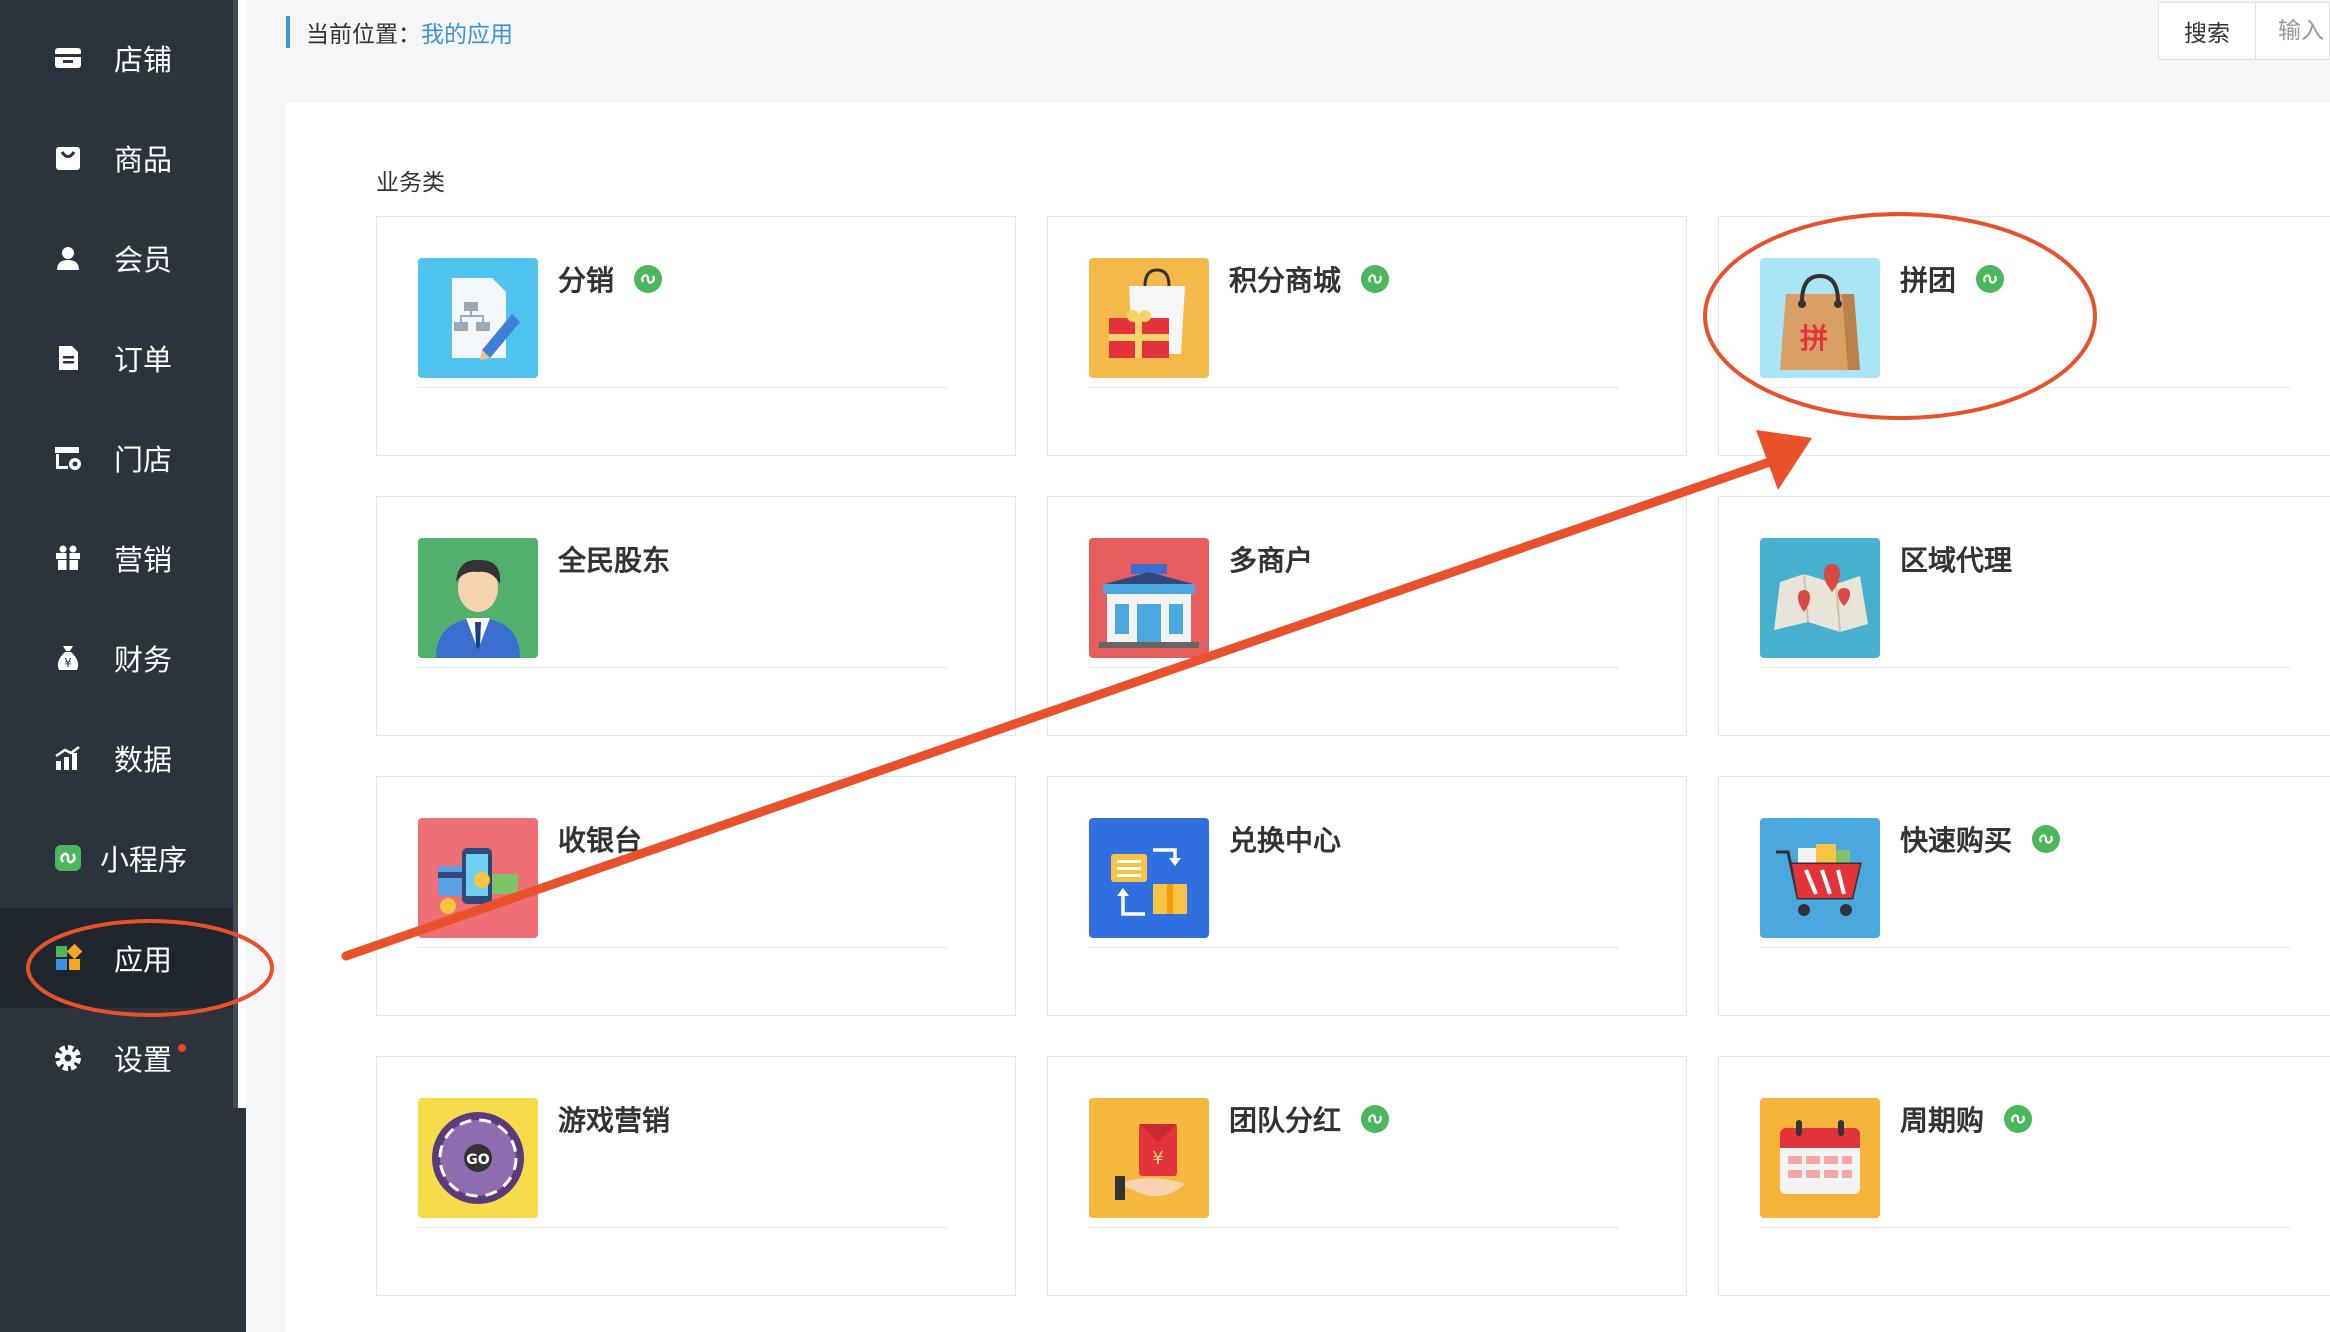  What do you see at coordinates (182, 1048) in the screenshot?
I see `notification-dot` at bounding box center [182, 1048].